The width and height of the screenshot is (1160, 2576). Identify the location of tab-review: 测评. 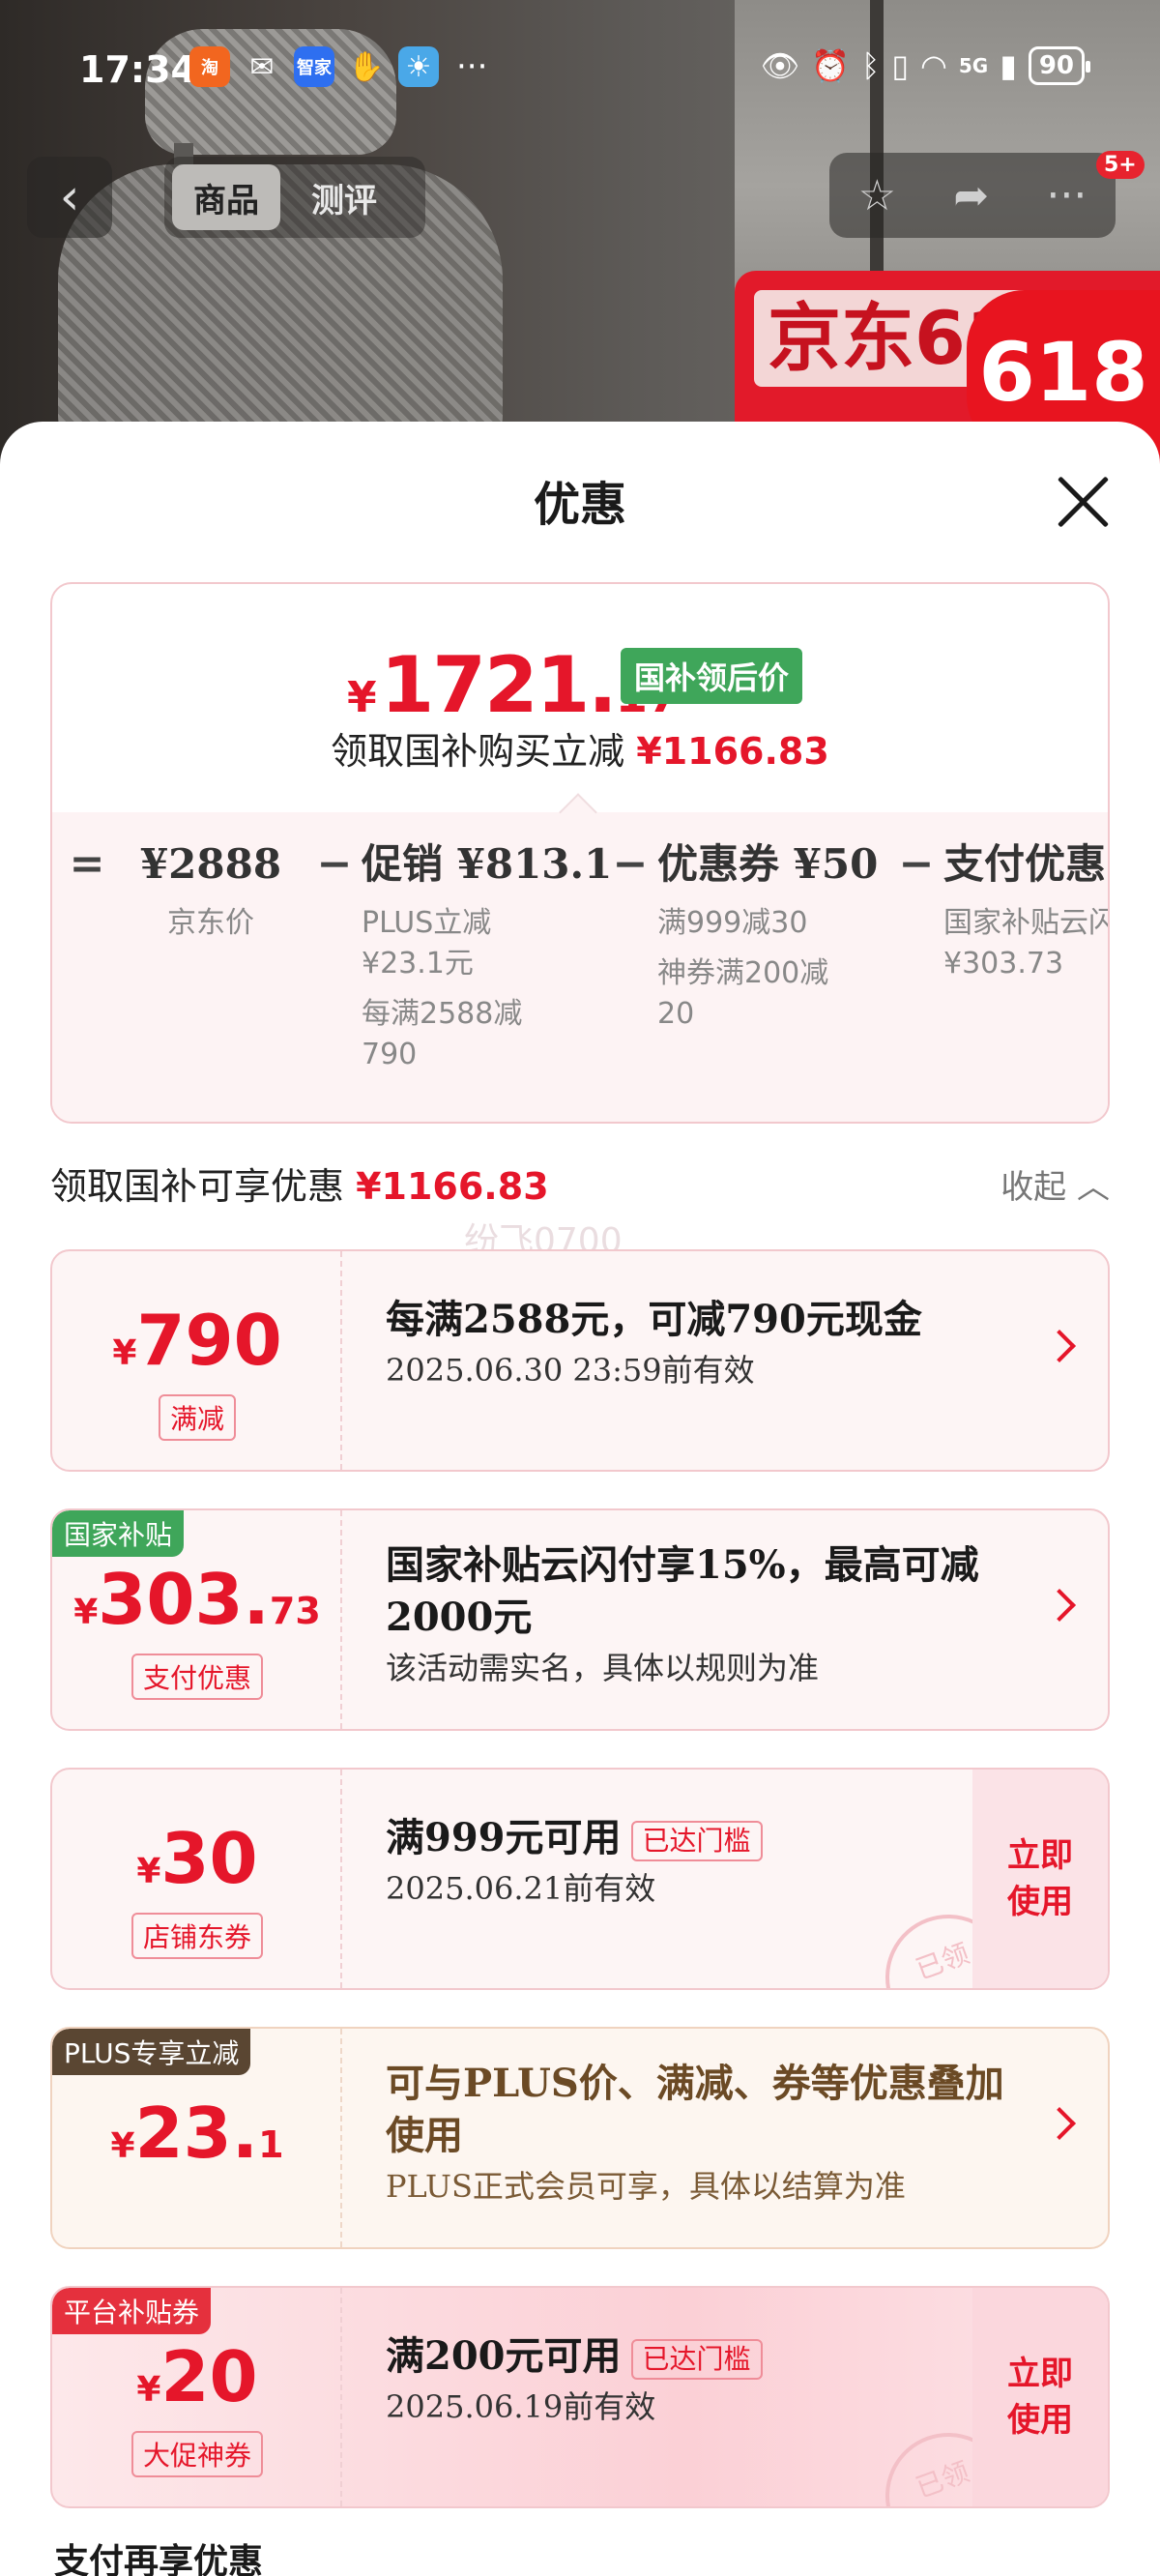
(344, 197).